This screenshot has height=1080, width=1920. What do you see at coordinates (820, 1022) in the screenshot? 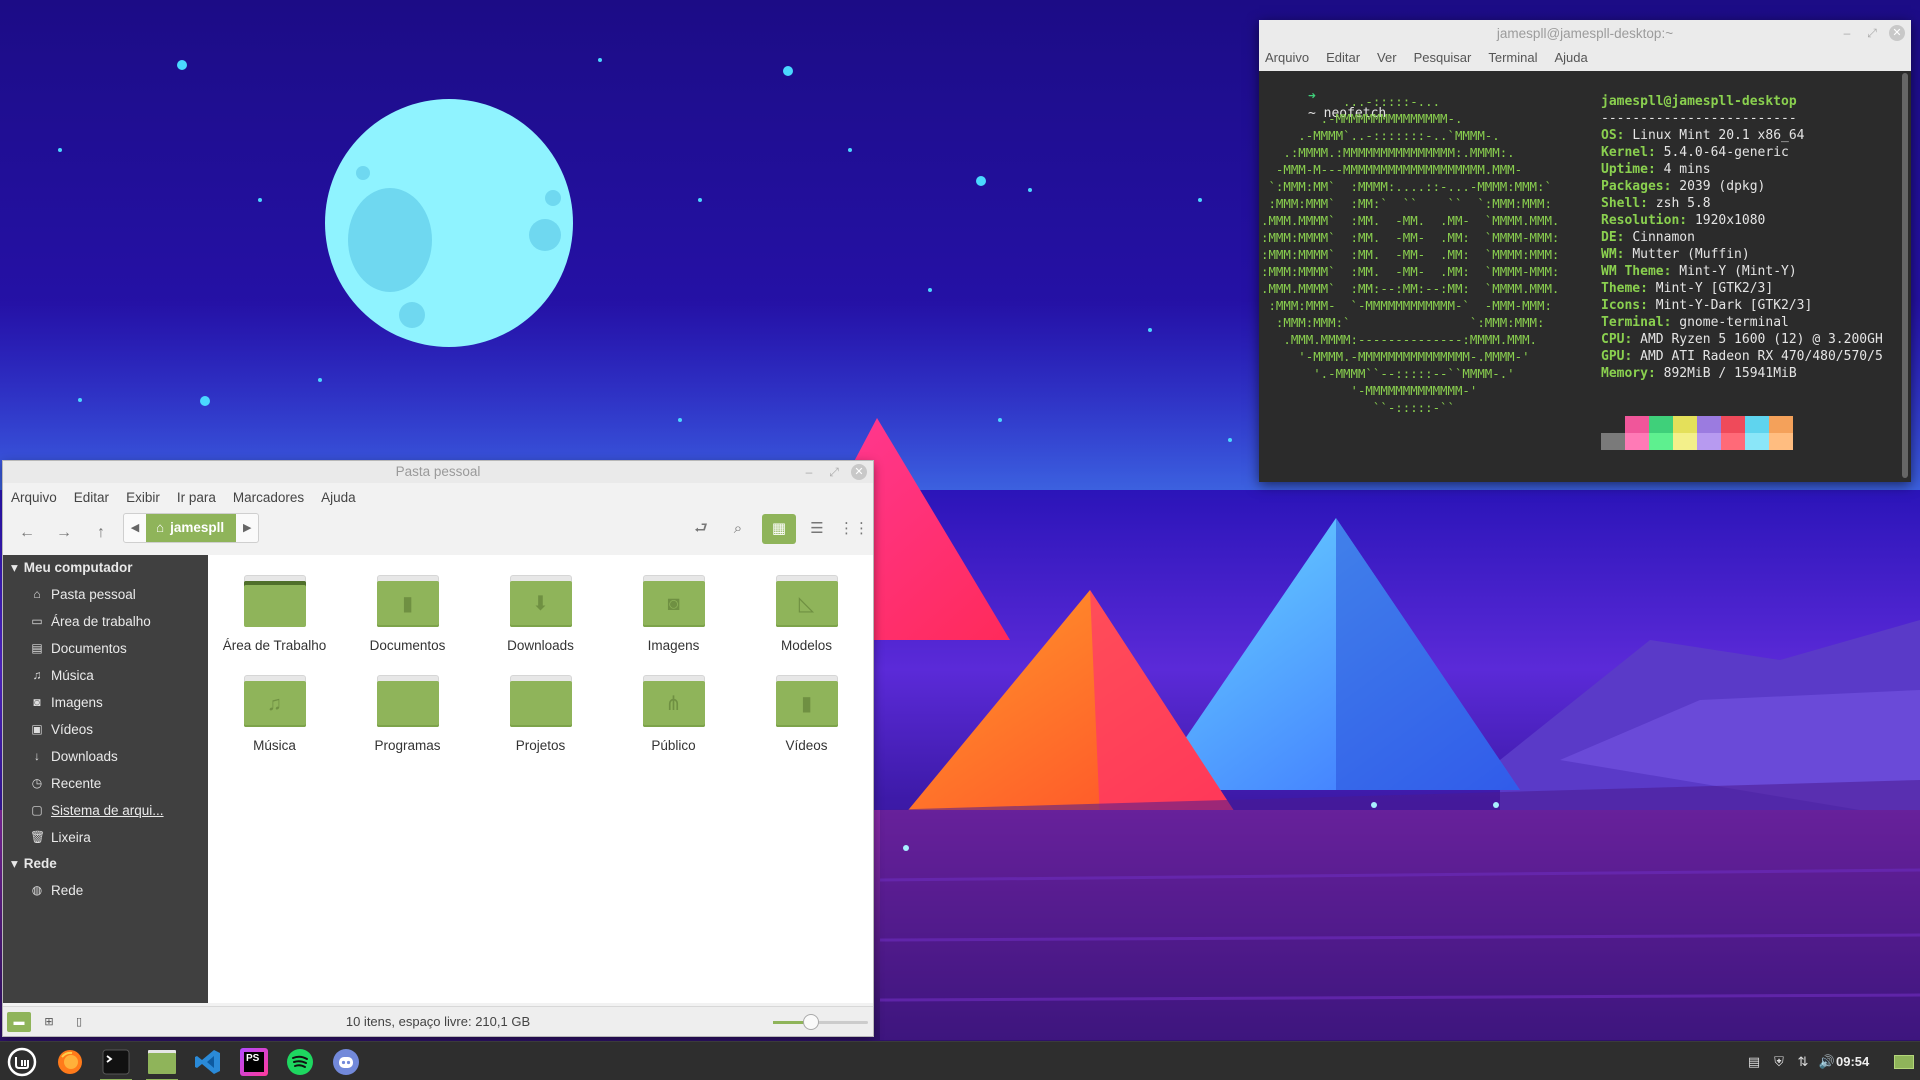
I see `zoom-slider` at bounding box center [820, 1022].